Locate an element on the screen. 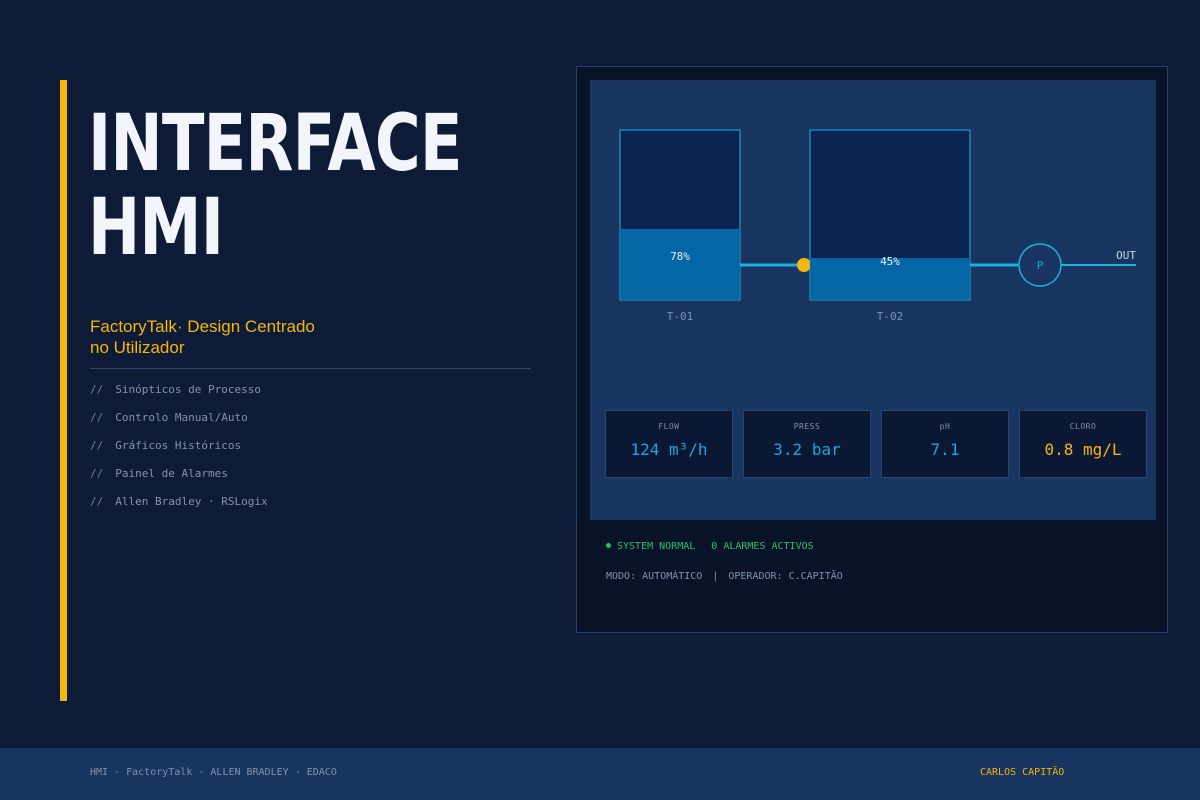 The width and height of the screenshot is (1200, 800). kpi-value: 0.8 mg/L is located at coordinates (1083, 449).